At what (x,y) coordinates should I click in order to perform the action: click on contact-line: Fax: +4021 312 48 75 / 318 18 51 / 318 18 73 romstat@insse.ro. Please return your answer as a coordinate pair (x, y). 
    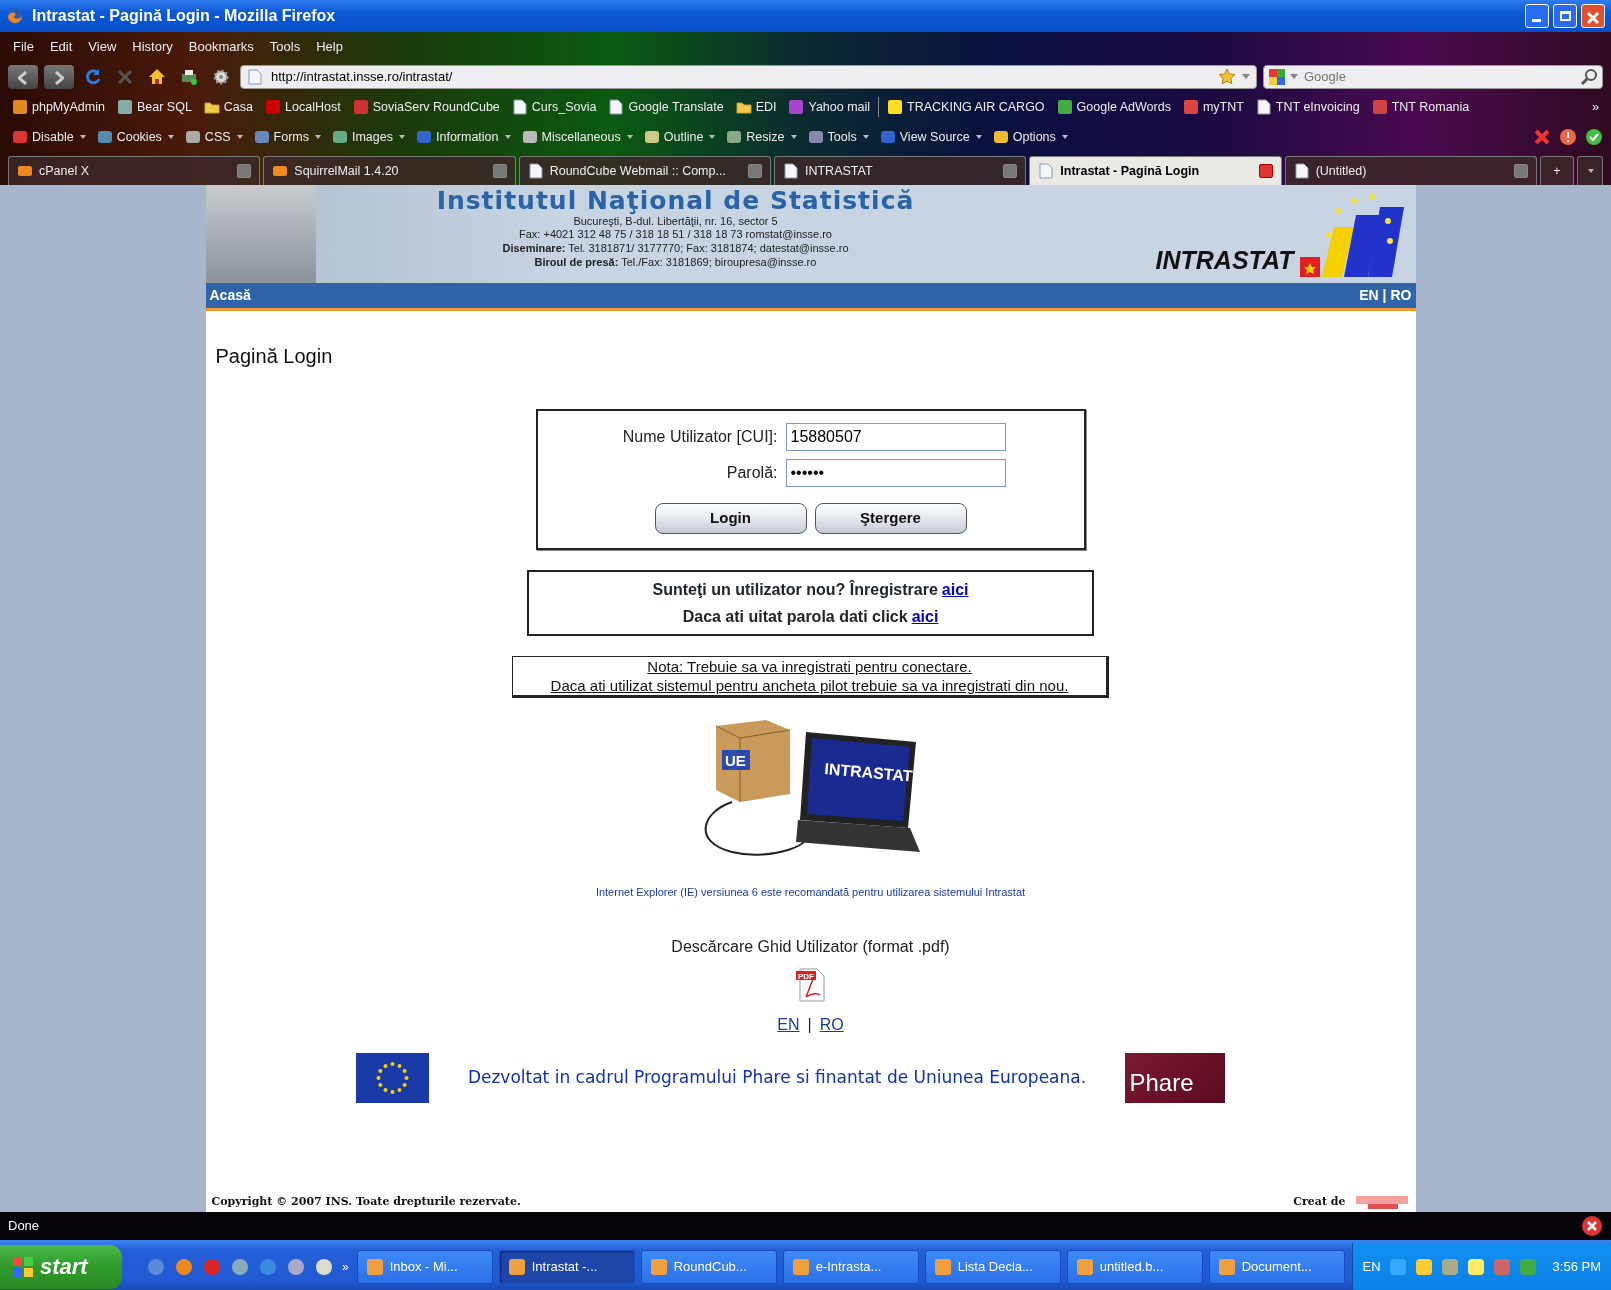
    Looking at the image, I should click on (675, 235).